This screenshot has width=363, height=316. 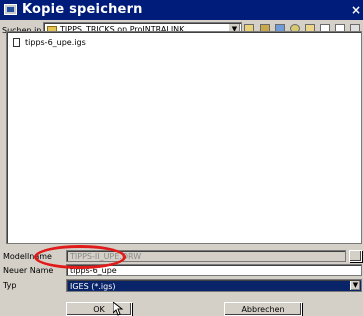 I want to click on cancel-button: Abbrechen, so click(x=263, y=309).